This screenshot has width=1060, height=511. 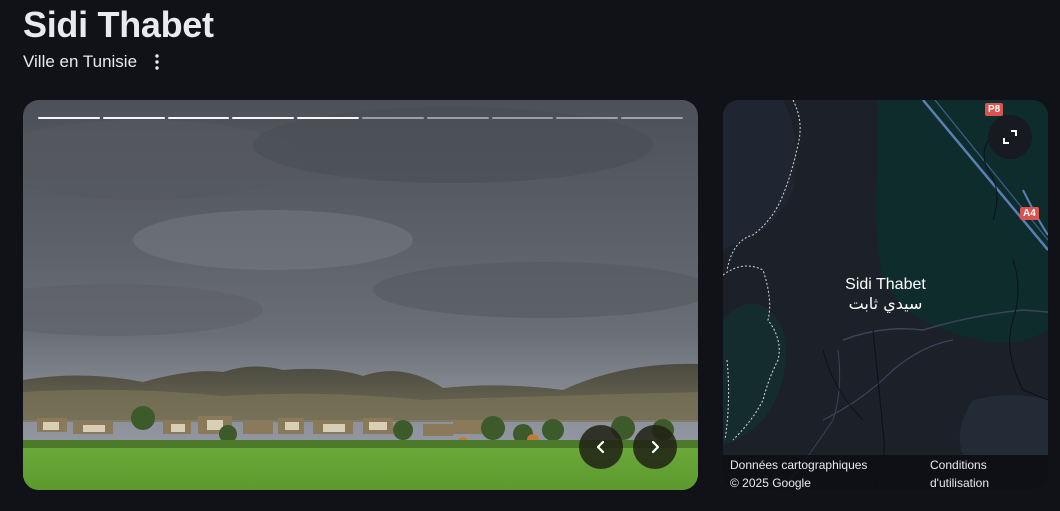 What do you see at coordinates (985, 473) in the screenshot?
I see `terms-of-use-link: Conditions d'utilisation` at bounding box center [985, 473].